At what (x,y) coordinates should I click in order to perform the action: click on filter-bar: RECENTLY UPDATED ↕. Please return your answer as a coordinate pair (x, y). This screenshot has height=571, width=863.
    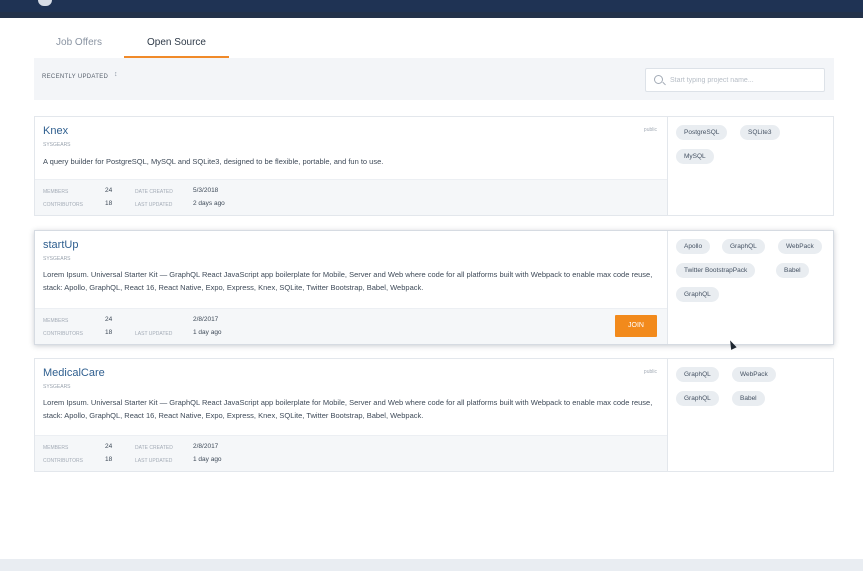
    Looking at the image, I should click on (434, 79).